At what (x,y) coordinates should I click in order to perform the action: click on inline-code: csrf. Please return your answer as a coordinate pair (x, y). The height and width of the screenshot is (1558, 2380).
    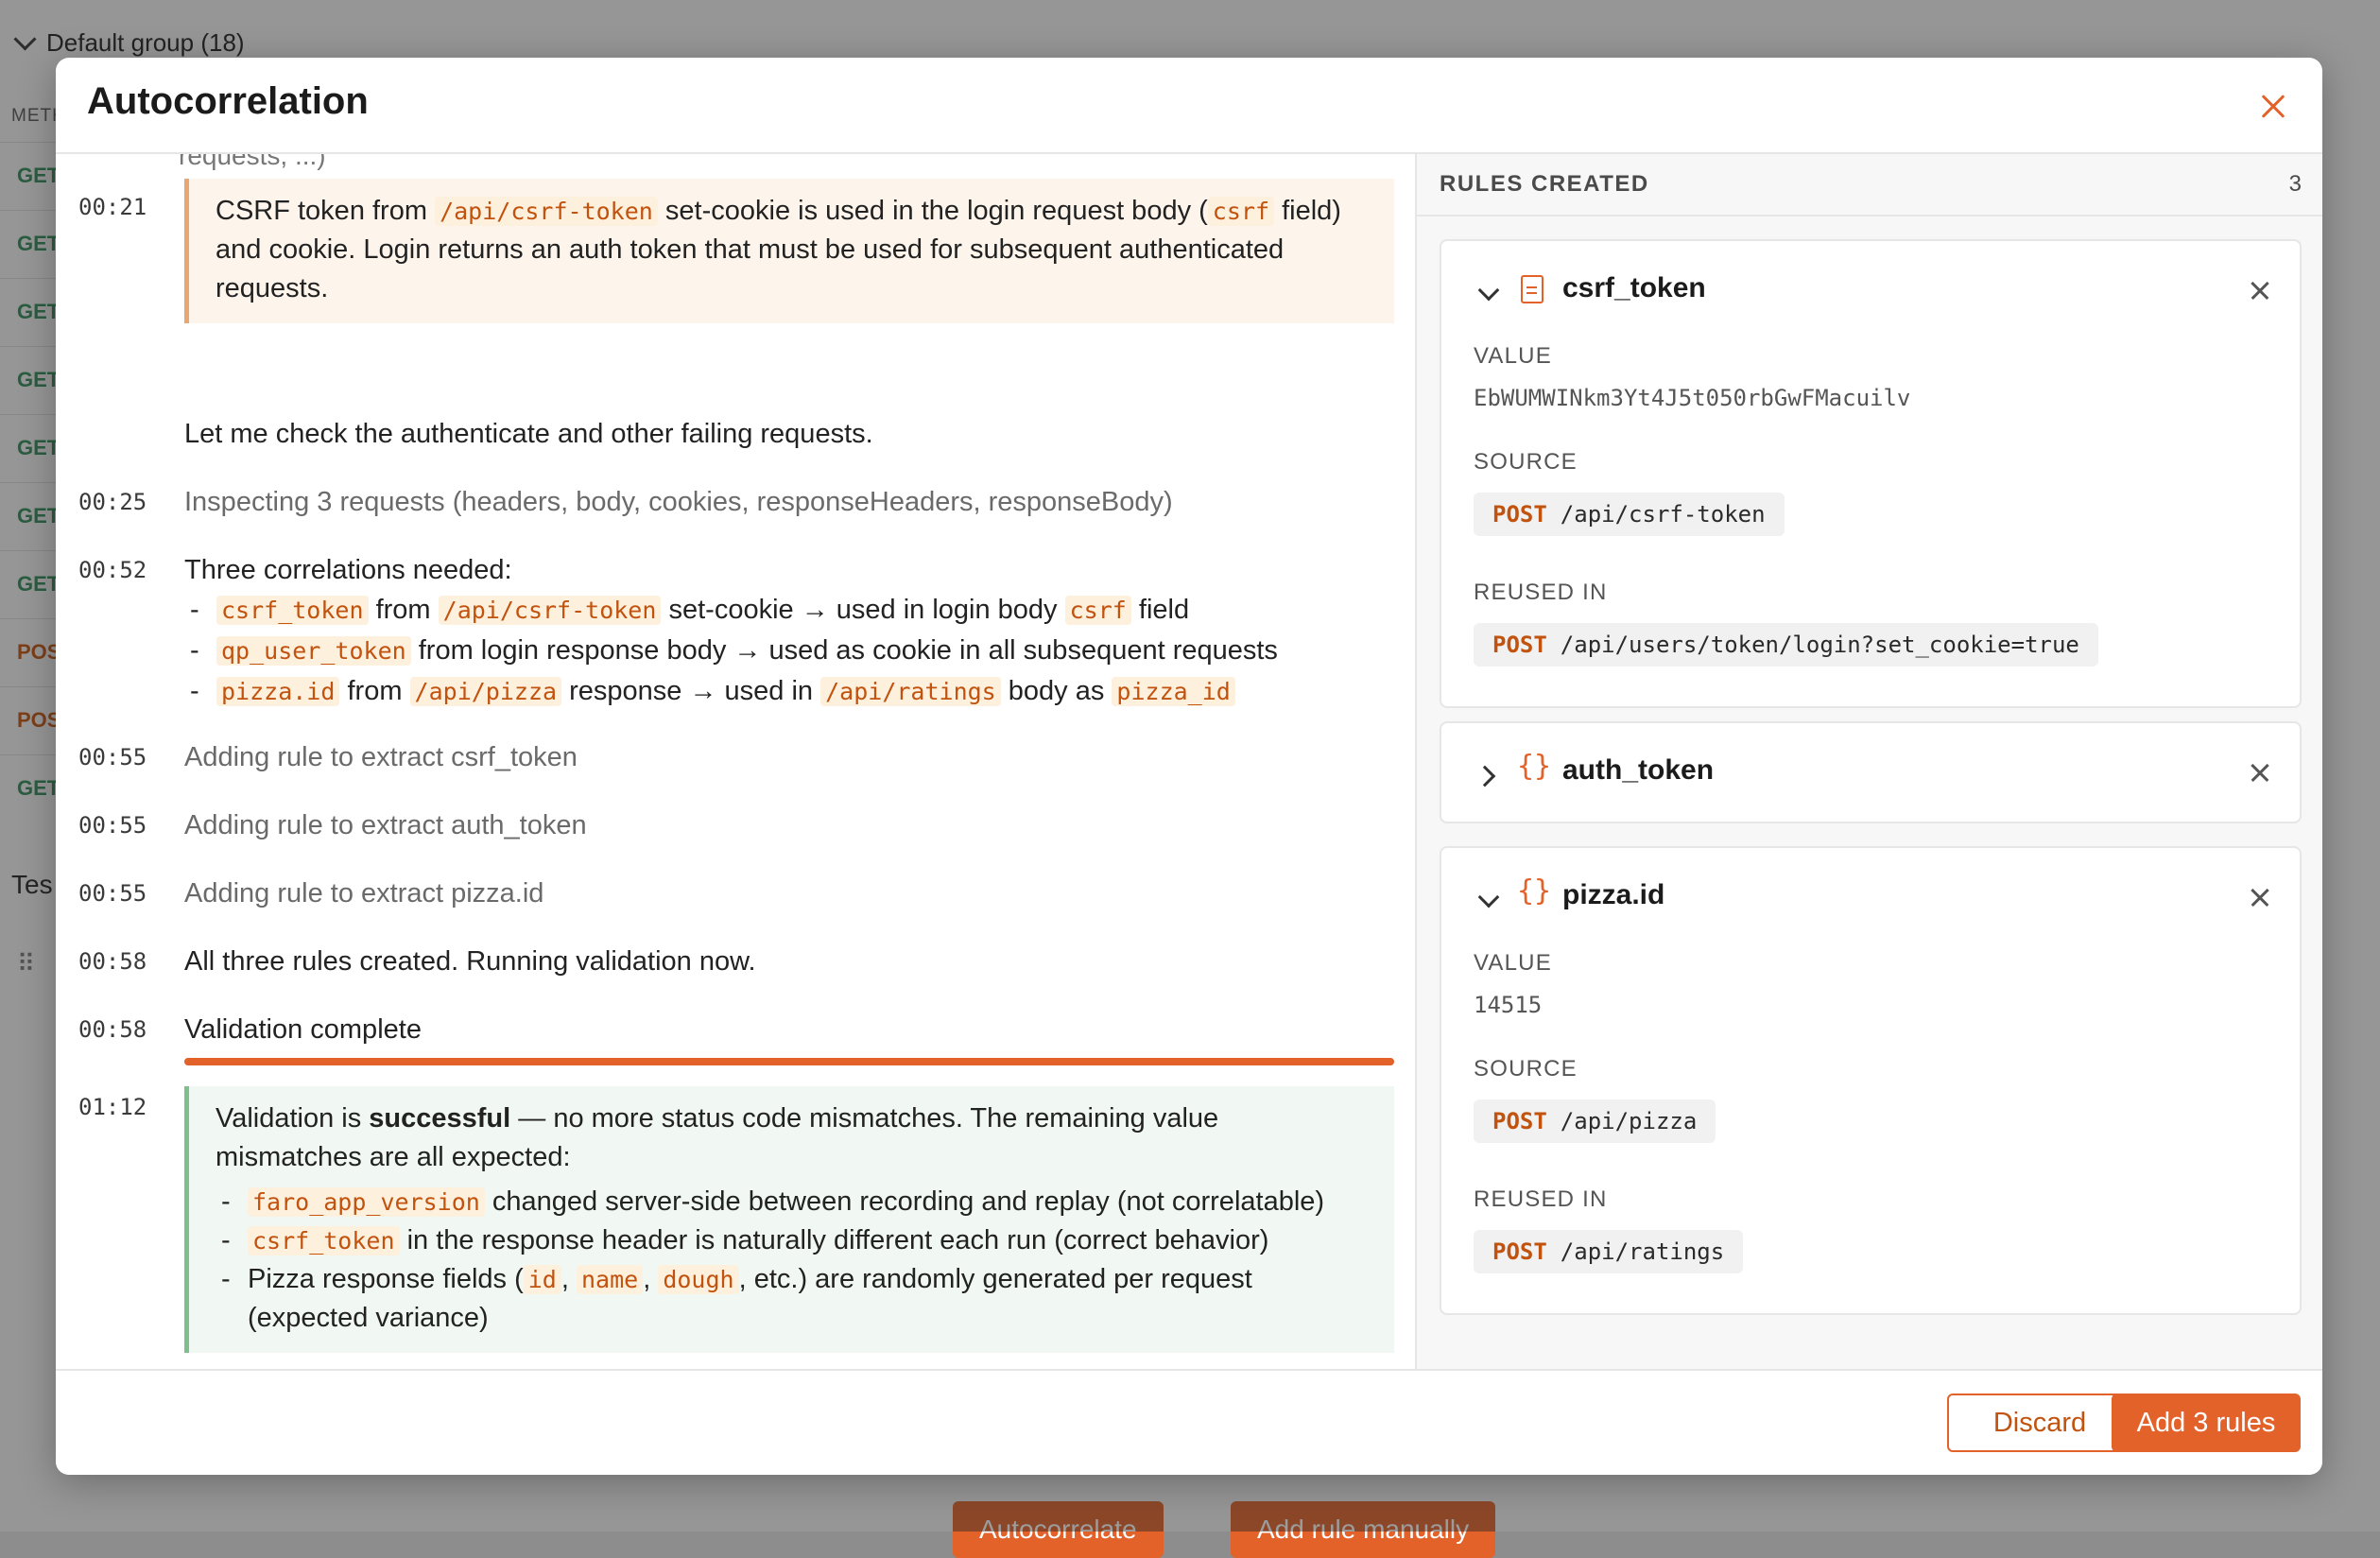
    Looking at the image, I should click on (1241, 211).